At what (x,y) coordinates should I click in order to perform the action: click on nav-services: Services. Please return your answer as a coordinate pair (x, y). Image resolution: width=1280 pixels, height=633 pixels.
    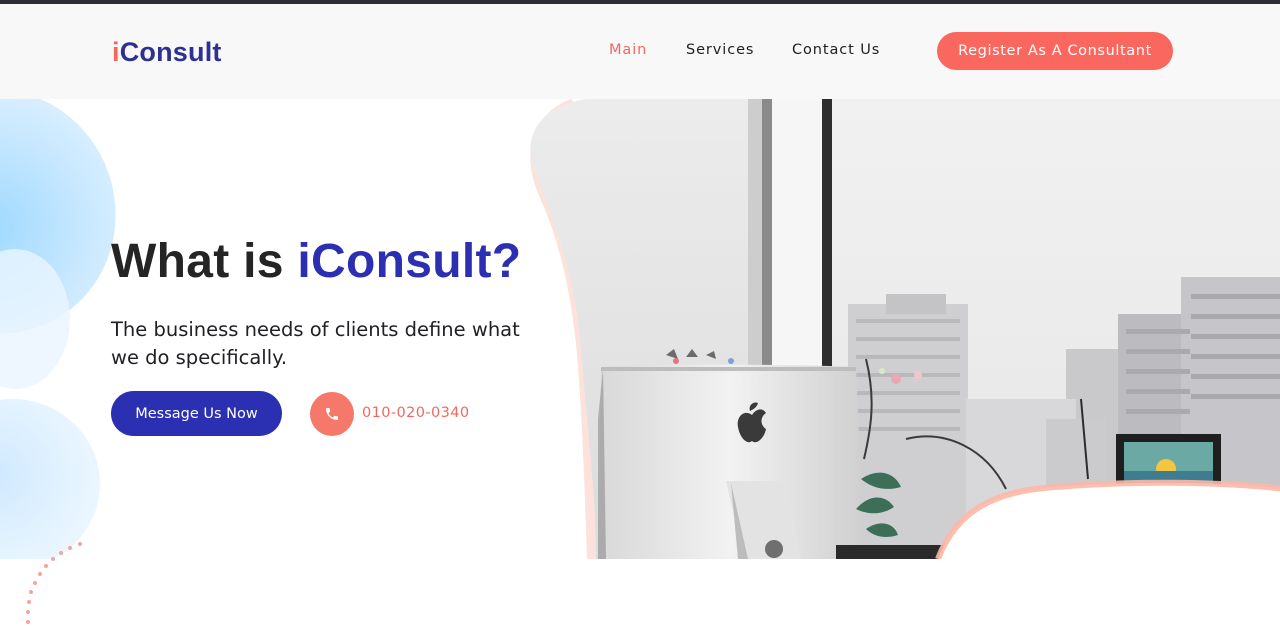
    Looking at the image, I should click on (720, 50).